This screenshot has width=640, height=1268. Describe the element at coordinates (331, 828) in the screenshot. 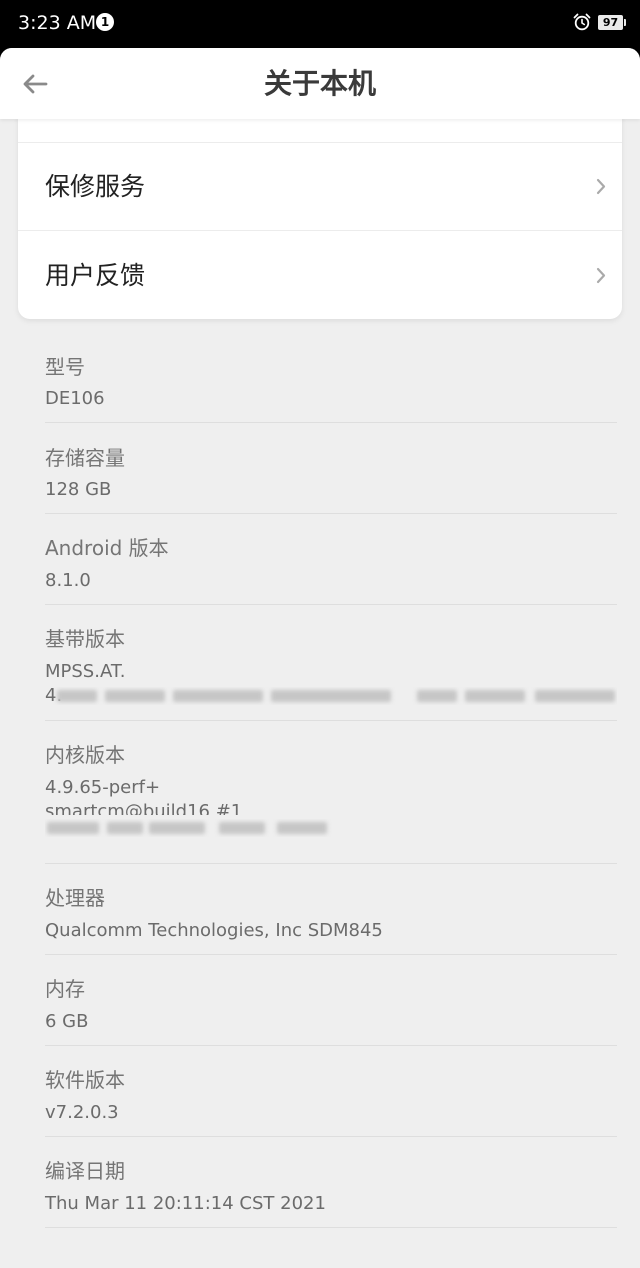

I see `redacted-text` at that location.